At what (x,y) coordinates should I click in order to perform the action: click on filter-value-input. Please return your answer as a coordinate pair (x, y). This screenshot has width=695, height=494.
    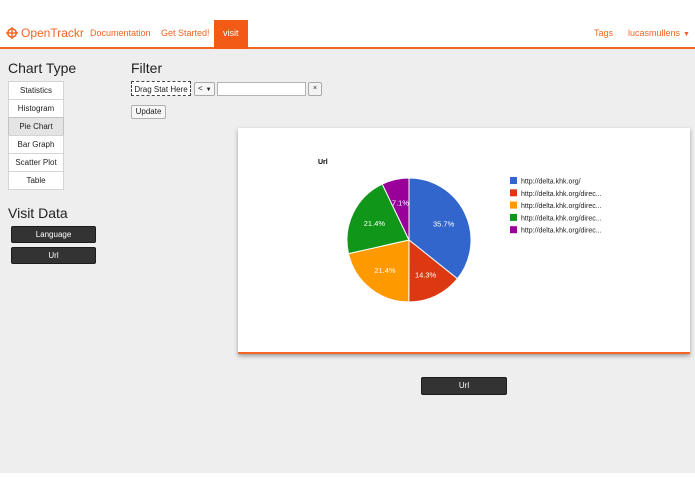
    Looking at the image, I should click on (261, 89).